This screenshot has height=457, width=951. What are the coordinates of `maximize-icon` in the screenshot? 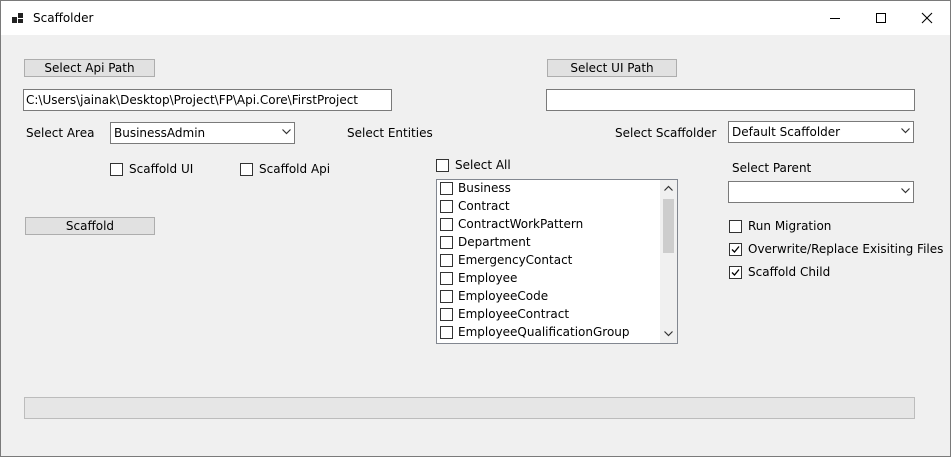 It's located at (881, 18).